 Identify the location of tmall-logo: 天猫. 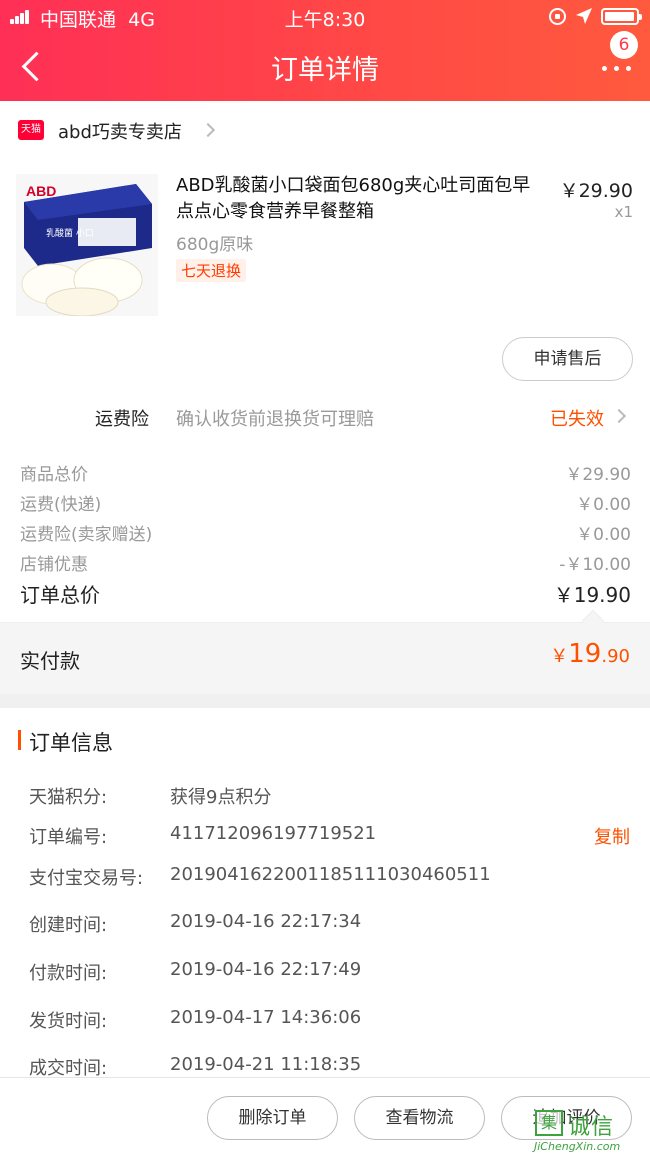
(31, 130).